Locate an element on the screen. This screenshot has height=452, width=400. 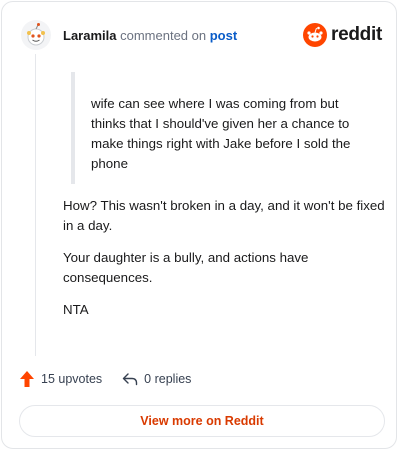
avatar is located at coordinates (36, 35).